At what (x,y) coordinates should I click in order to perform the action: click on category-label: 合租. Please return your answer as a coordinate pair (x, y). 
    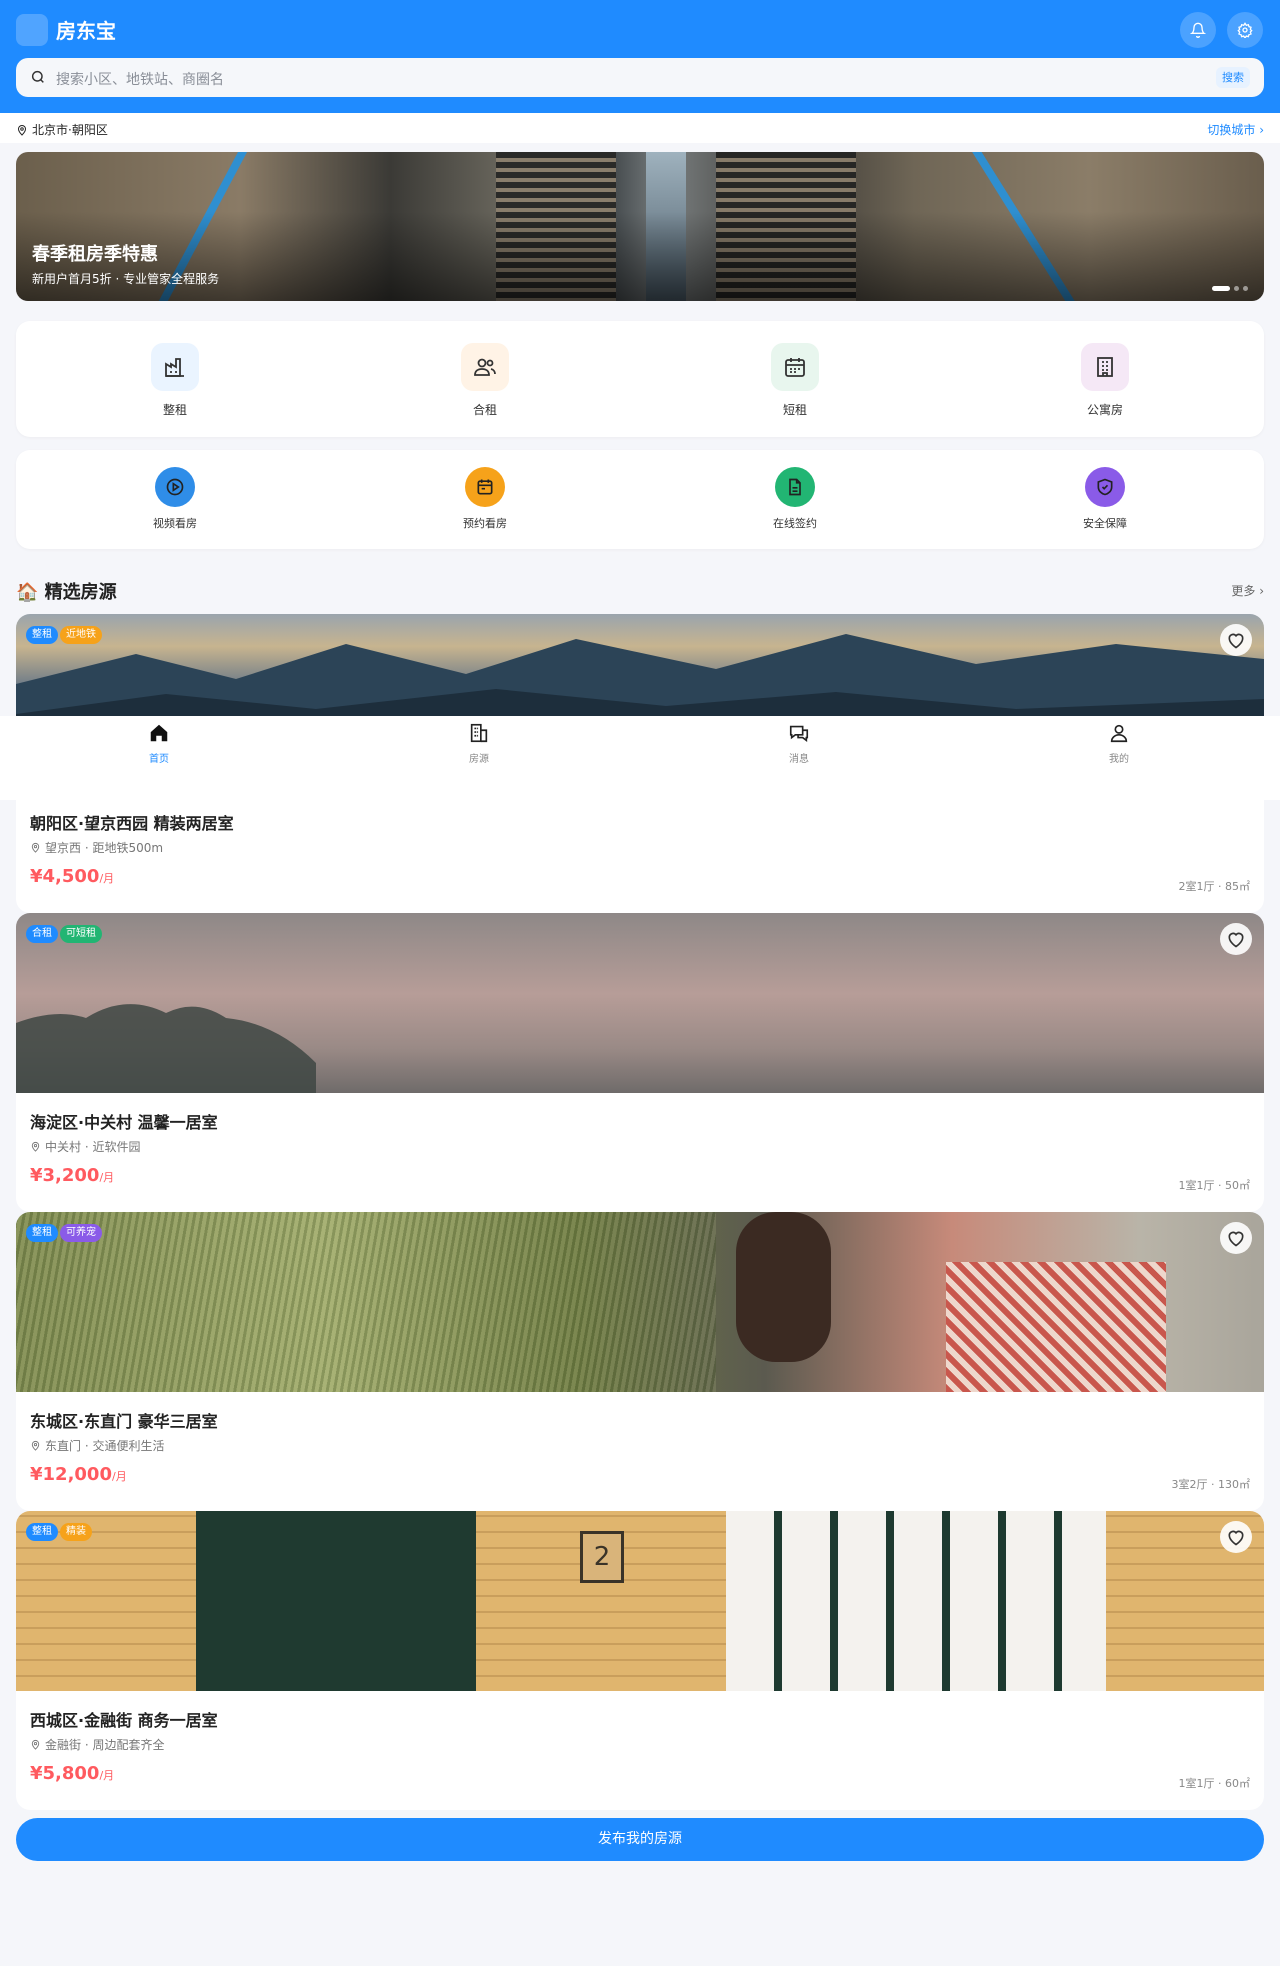
    Looking at the image, I should click on (484, 410).